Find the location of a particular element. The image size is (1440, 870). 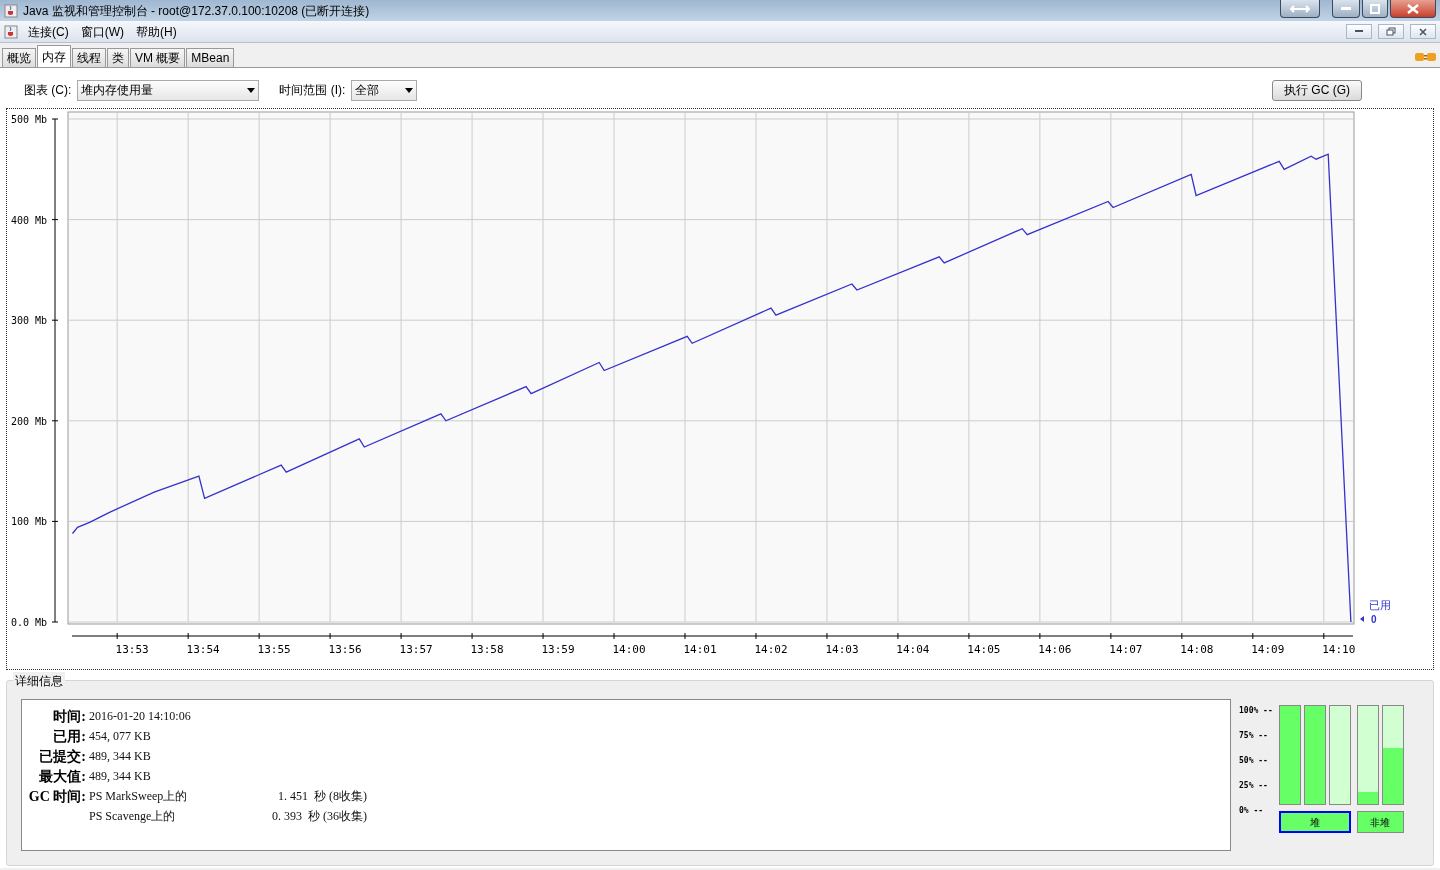

axis-label: 13:58 is located at coordinates (487, 649).